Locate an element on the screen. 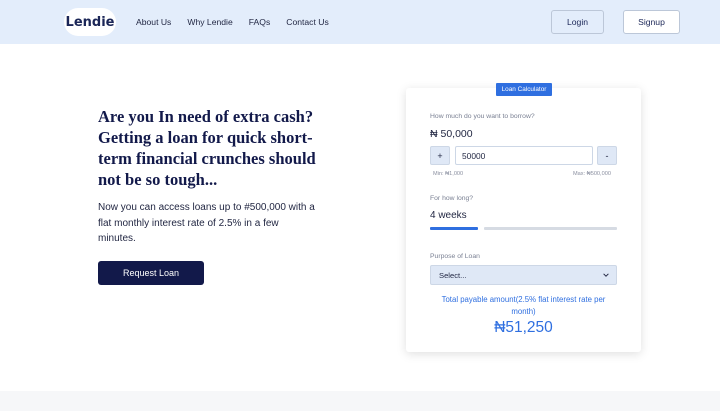  nav-about-us: About Us is located at coordinates (153, 22).